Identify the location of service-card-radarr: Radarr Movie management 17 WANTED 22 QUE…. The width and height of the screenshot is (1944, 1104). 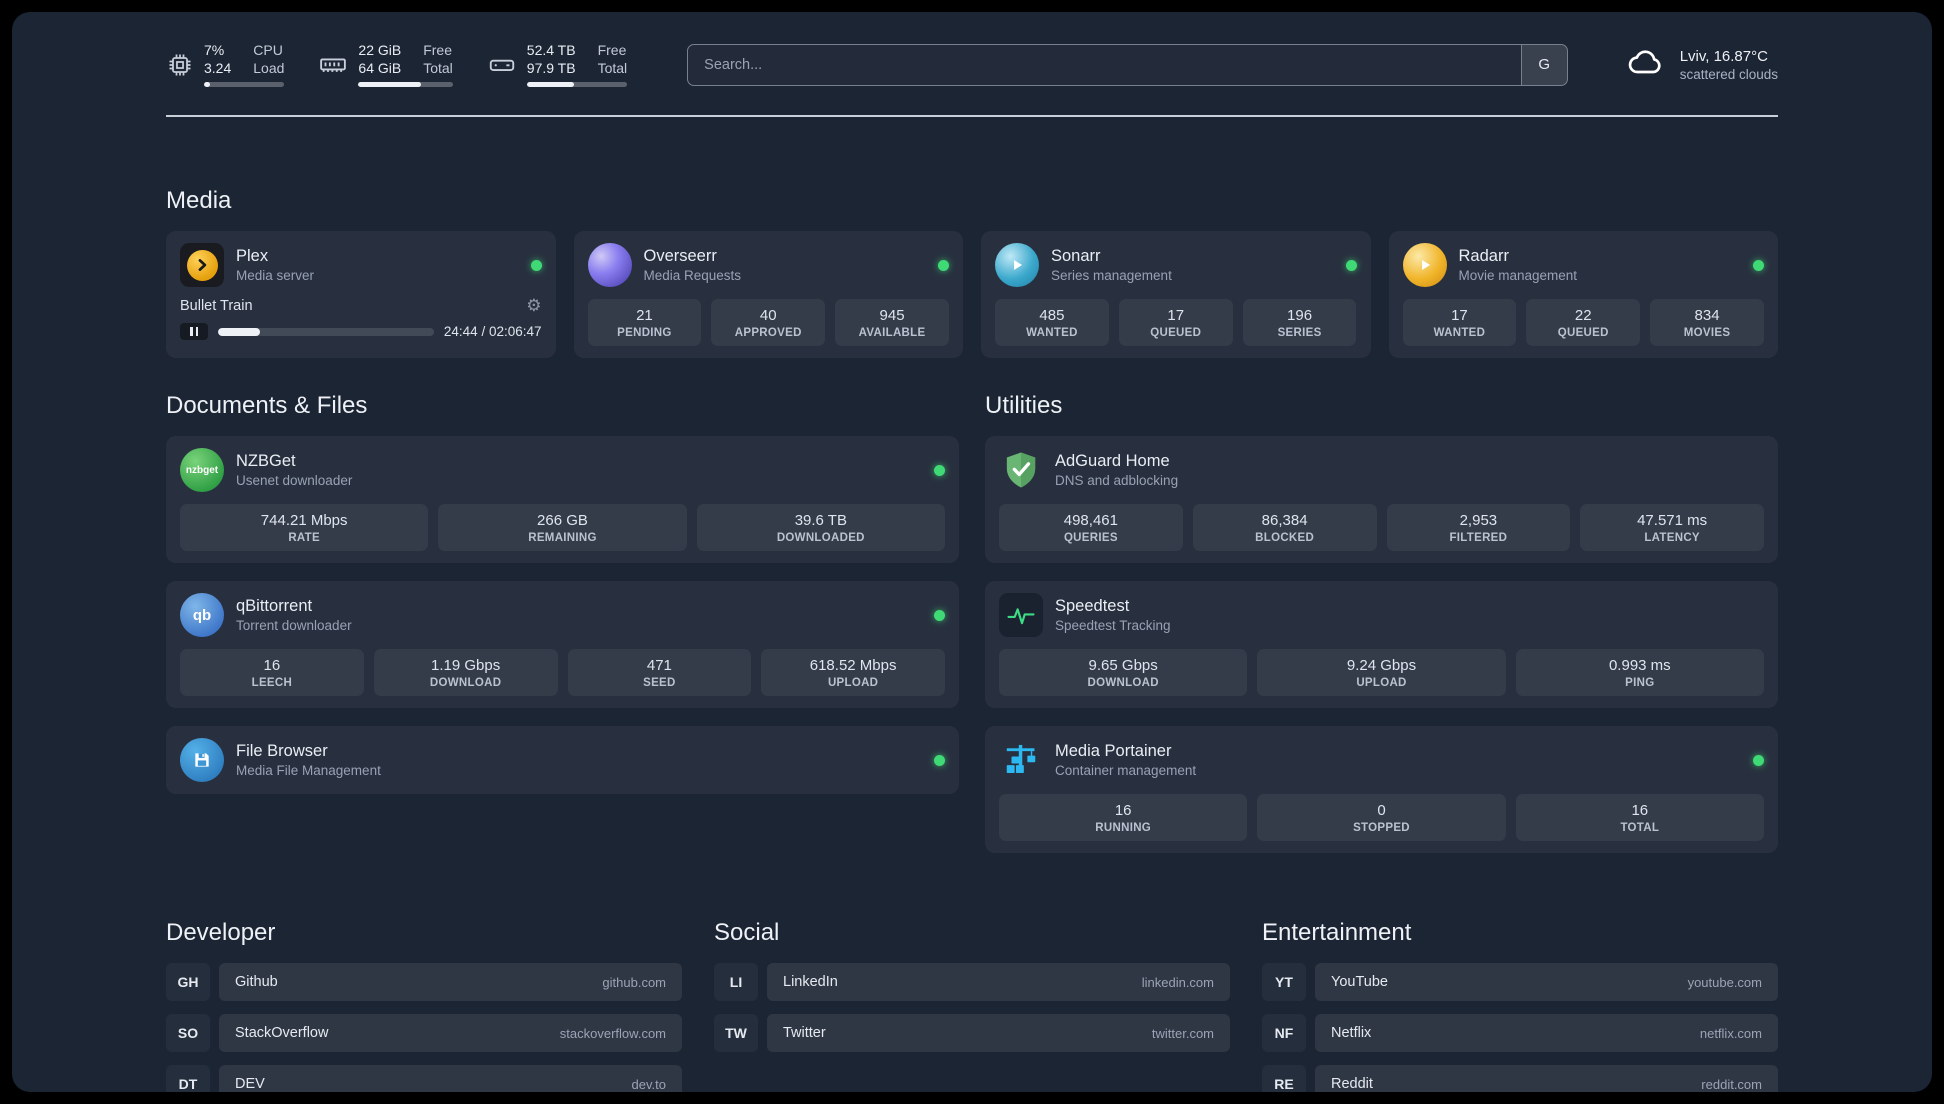
(1583, 294).